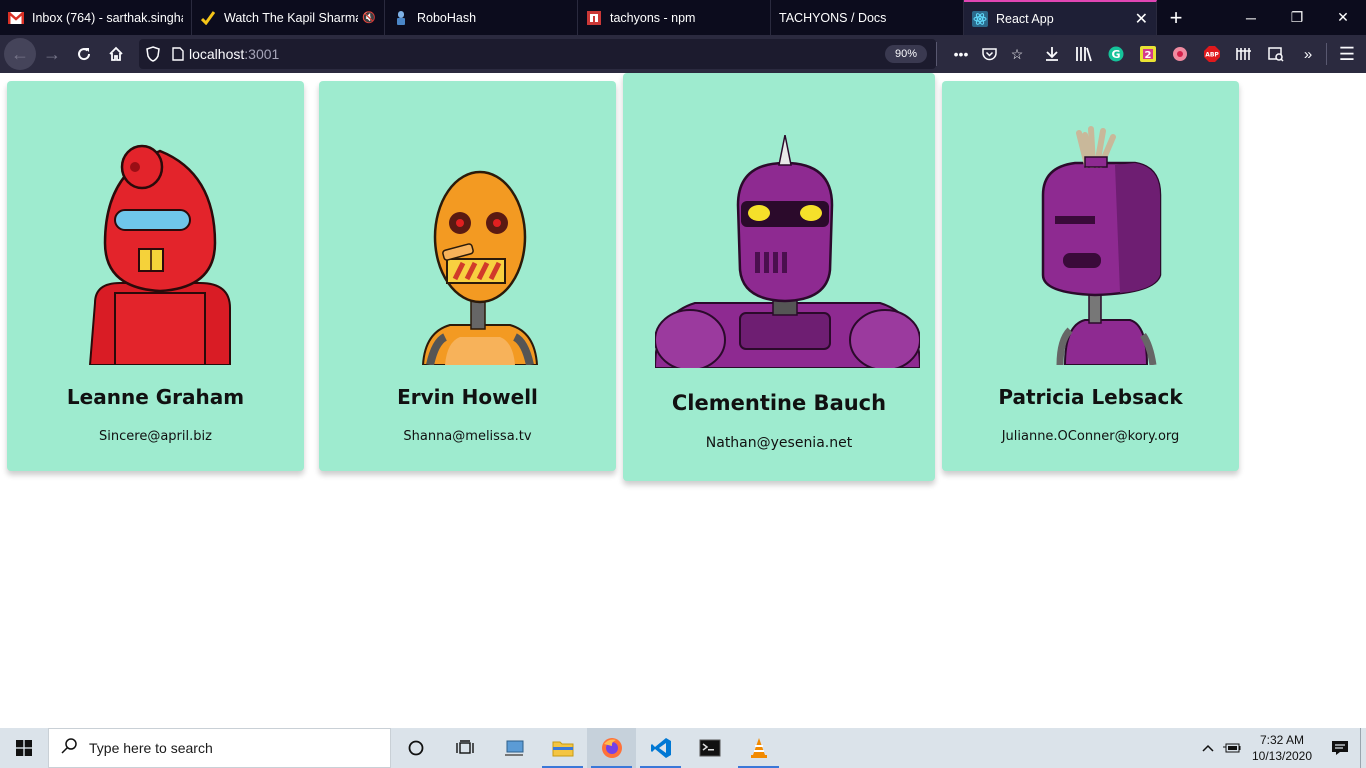 The width and height of the screenshot is (1366, 768). What do you see at coordinates (779, 443) in the screenshot?
I see `robot-email: Nathan@yesenia.net` at bounding box center [779, 443].